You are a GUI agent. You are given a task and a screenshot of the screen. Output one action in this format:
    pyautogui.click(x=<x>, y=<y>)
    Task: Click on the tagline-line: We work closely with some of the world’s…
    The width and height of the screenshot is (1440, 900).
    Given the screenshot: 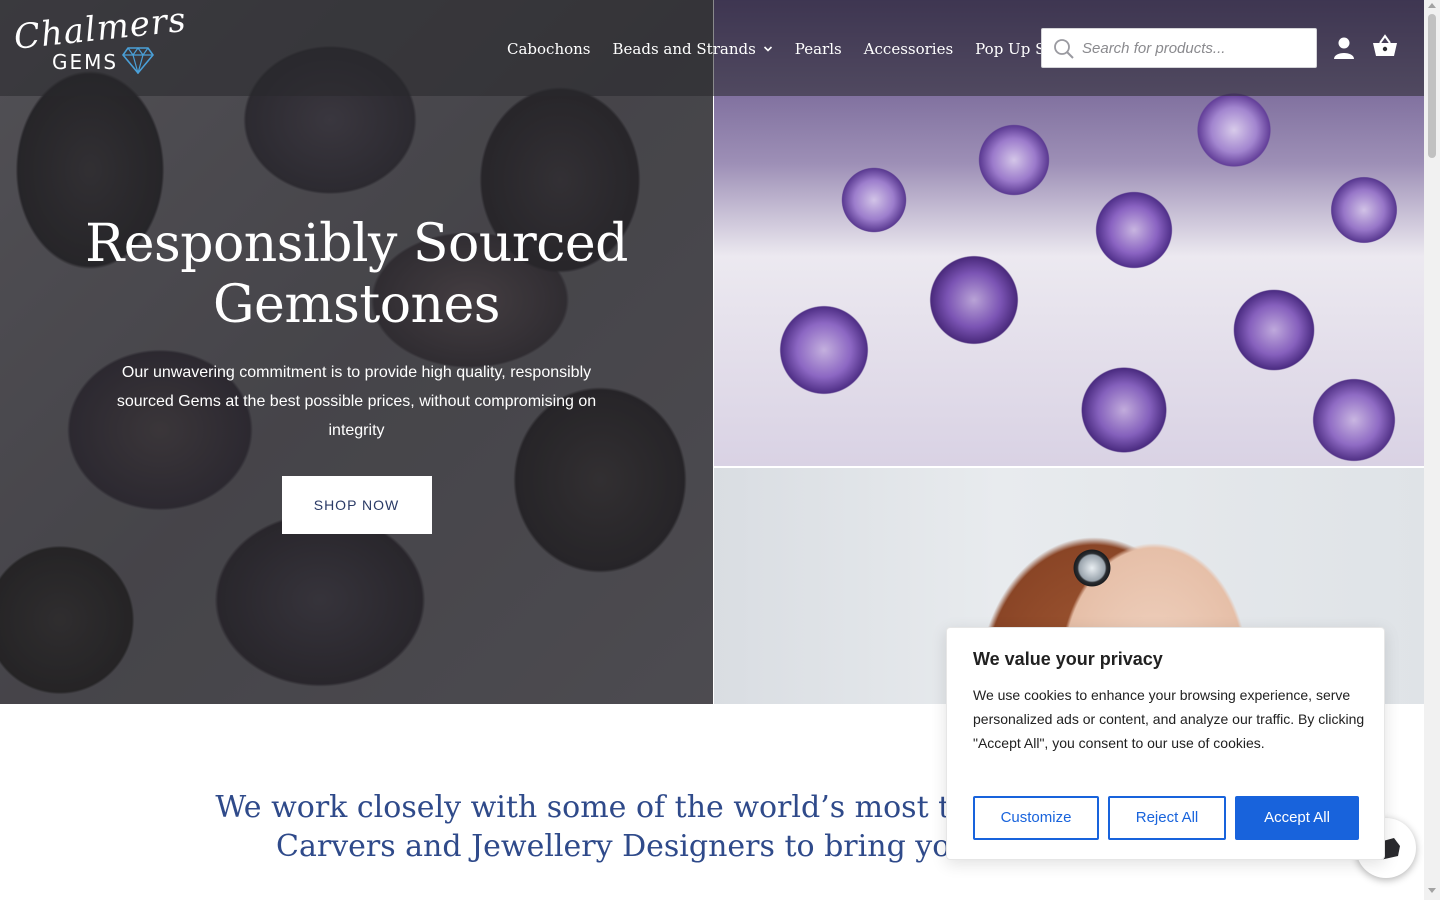 What is the action you would take?
    pyautogui.click(x=630, y=807)
    